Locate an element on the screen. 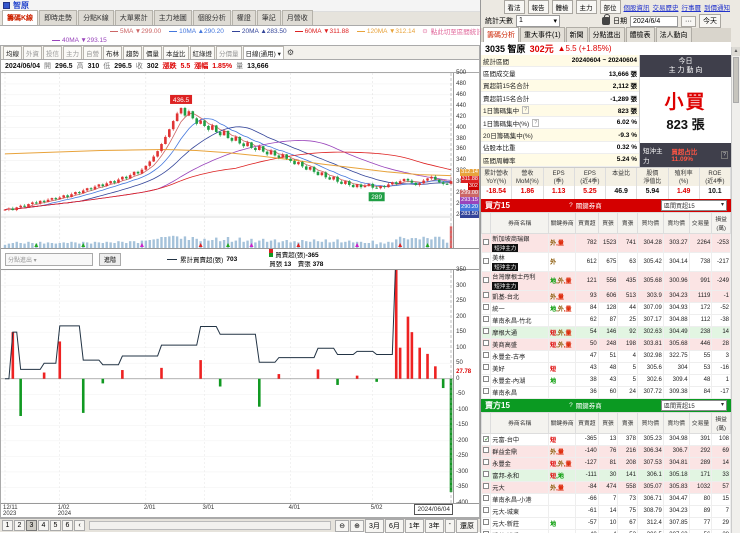 The height and width of the screenshot is (533, 740). top-button-主力: 主力 is located at coordinates (586, 7).